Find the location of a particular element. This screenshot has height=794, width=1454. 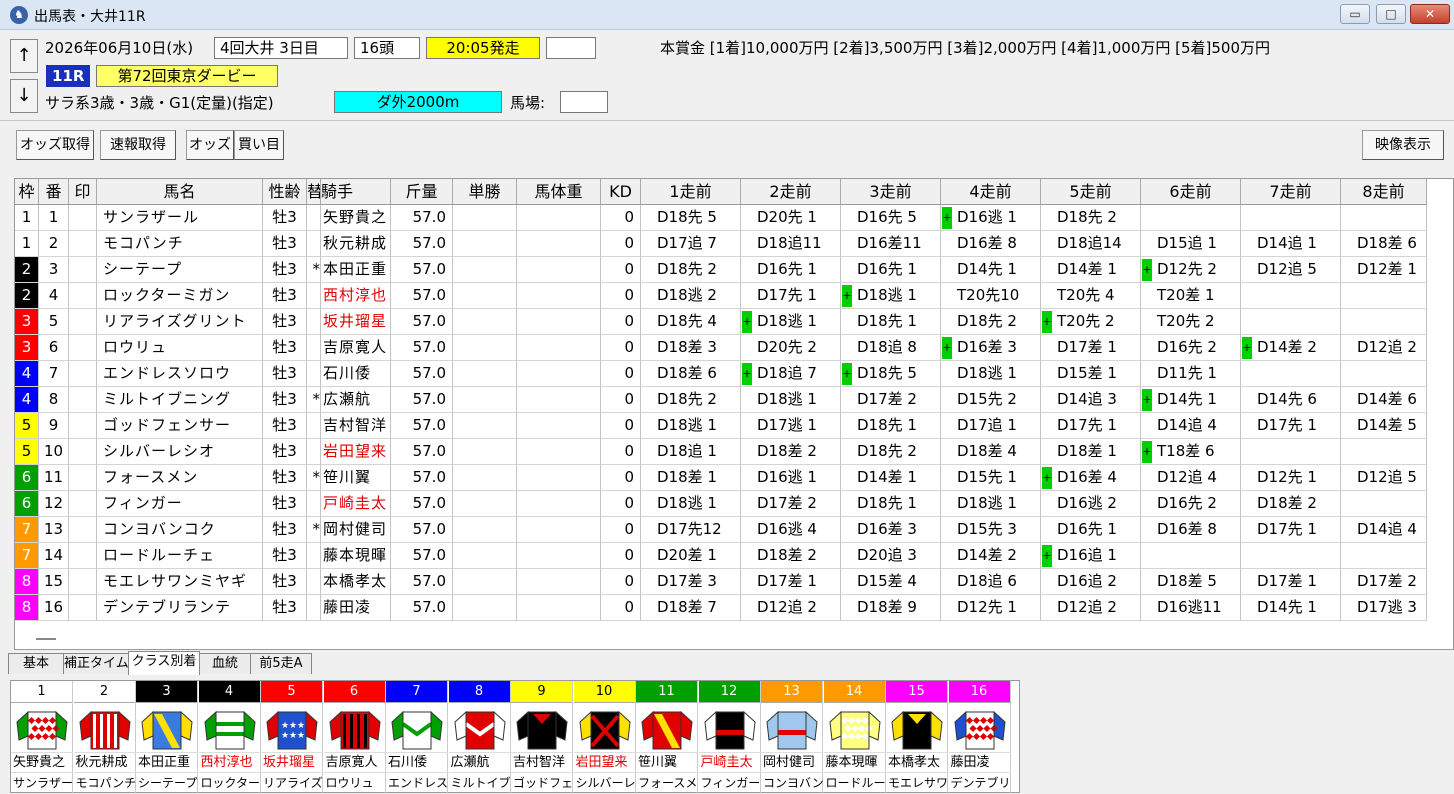

past-race-cell: D17逃 3 is located at coordinates (1384, 608).